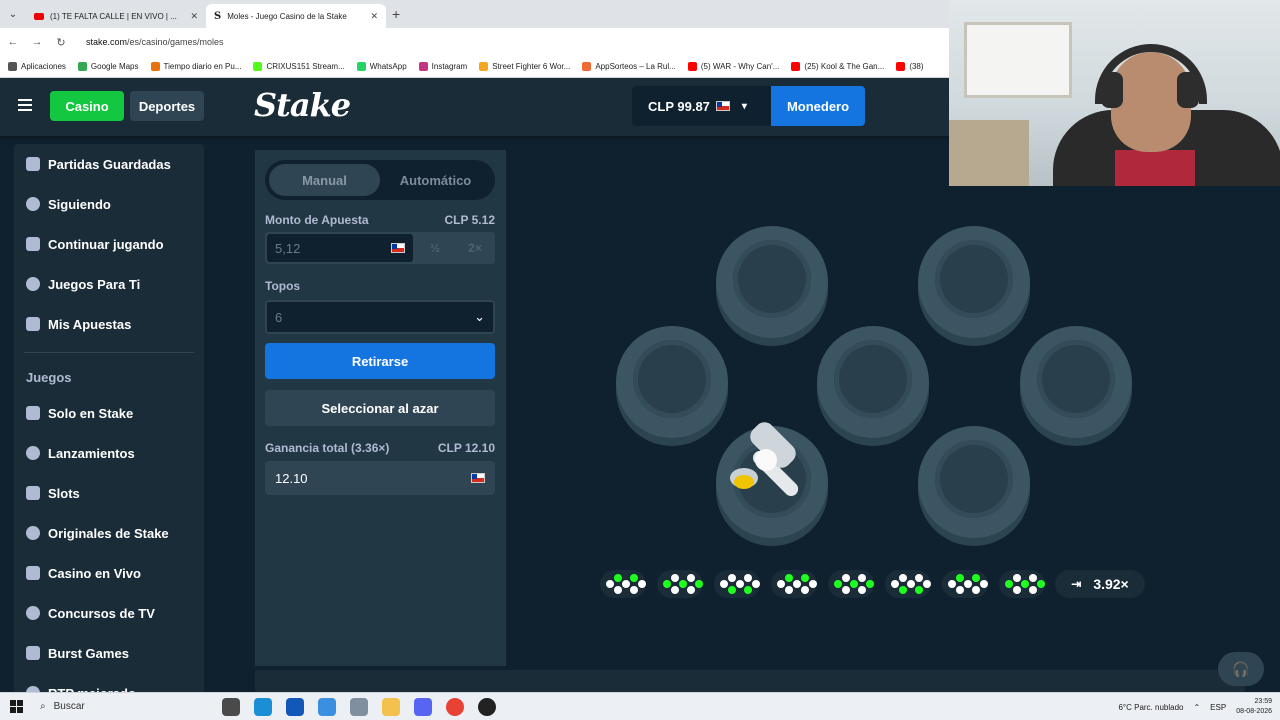 This screenshot has width=1280, height=720. What do you see at coordinates (64, 493) in the screenshot?
I see `sidebar-item-label: Slots` at bounding box center [64, 493].